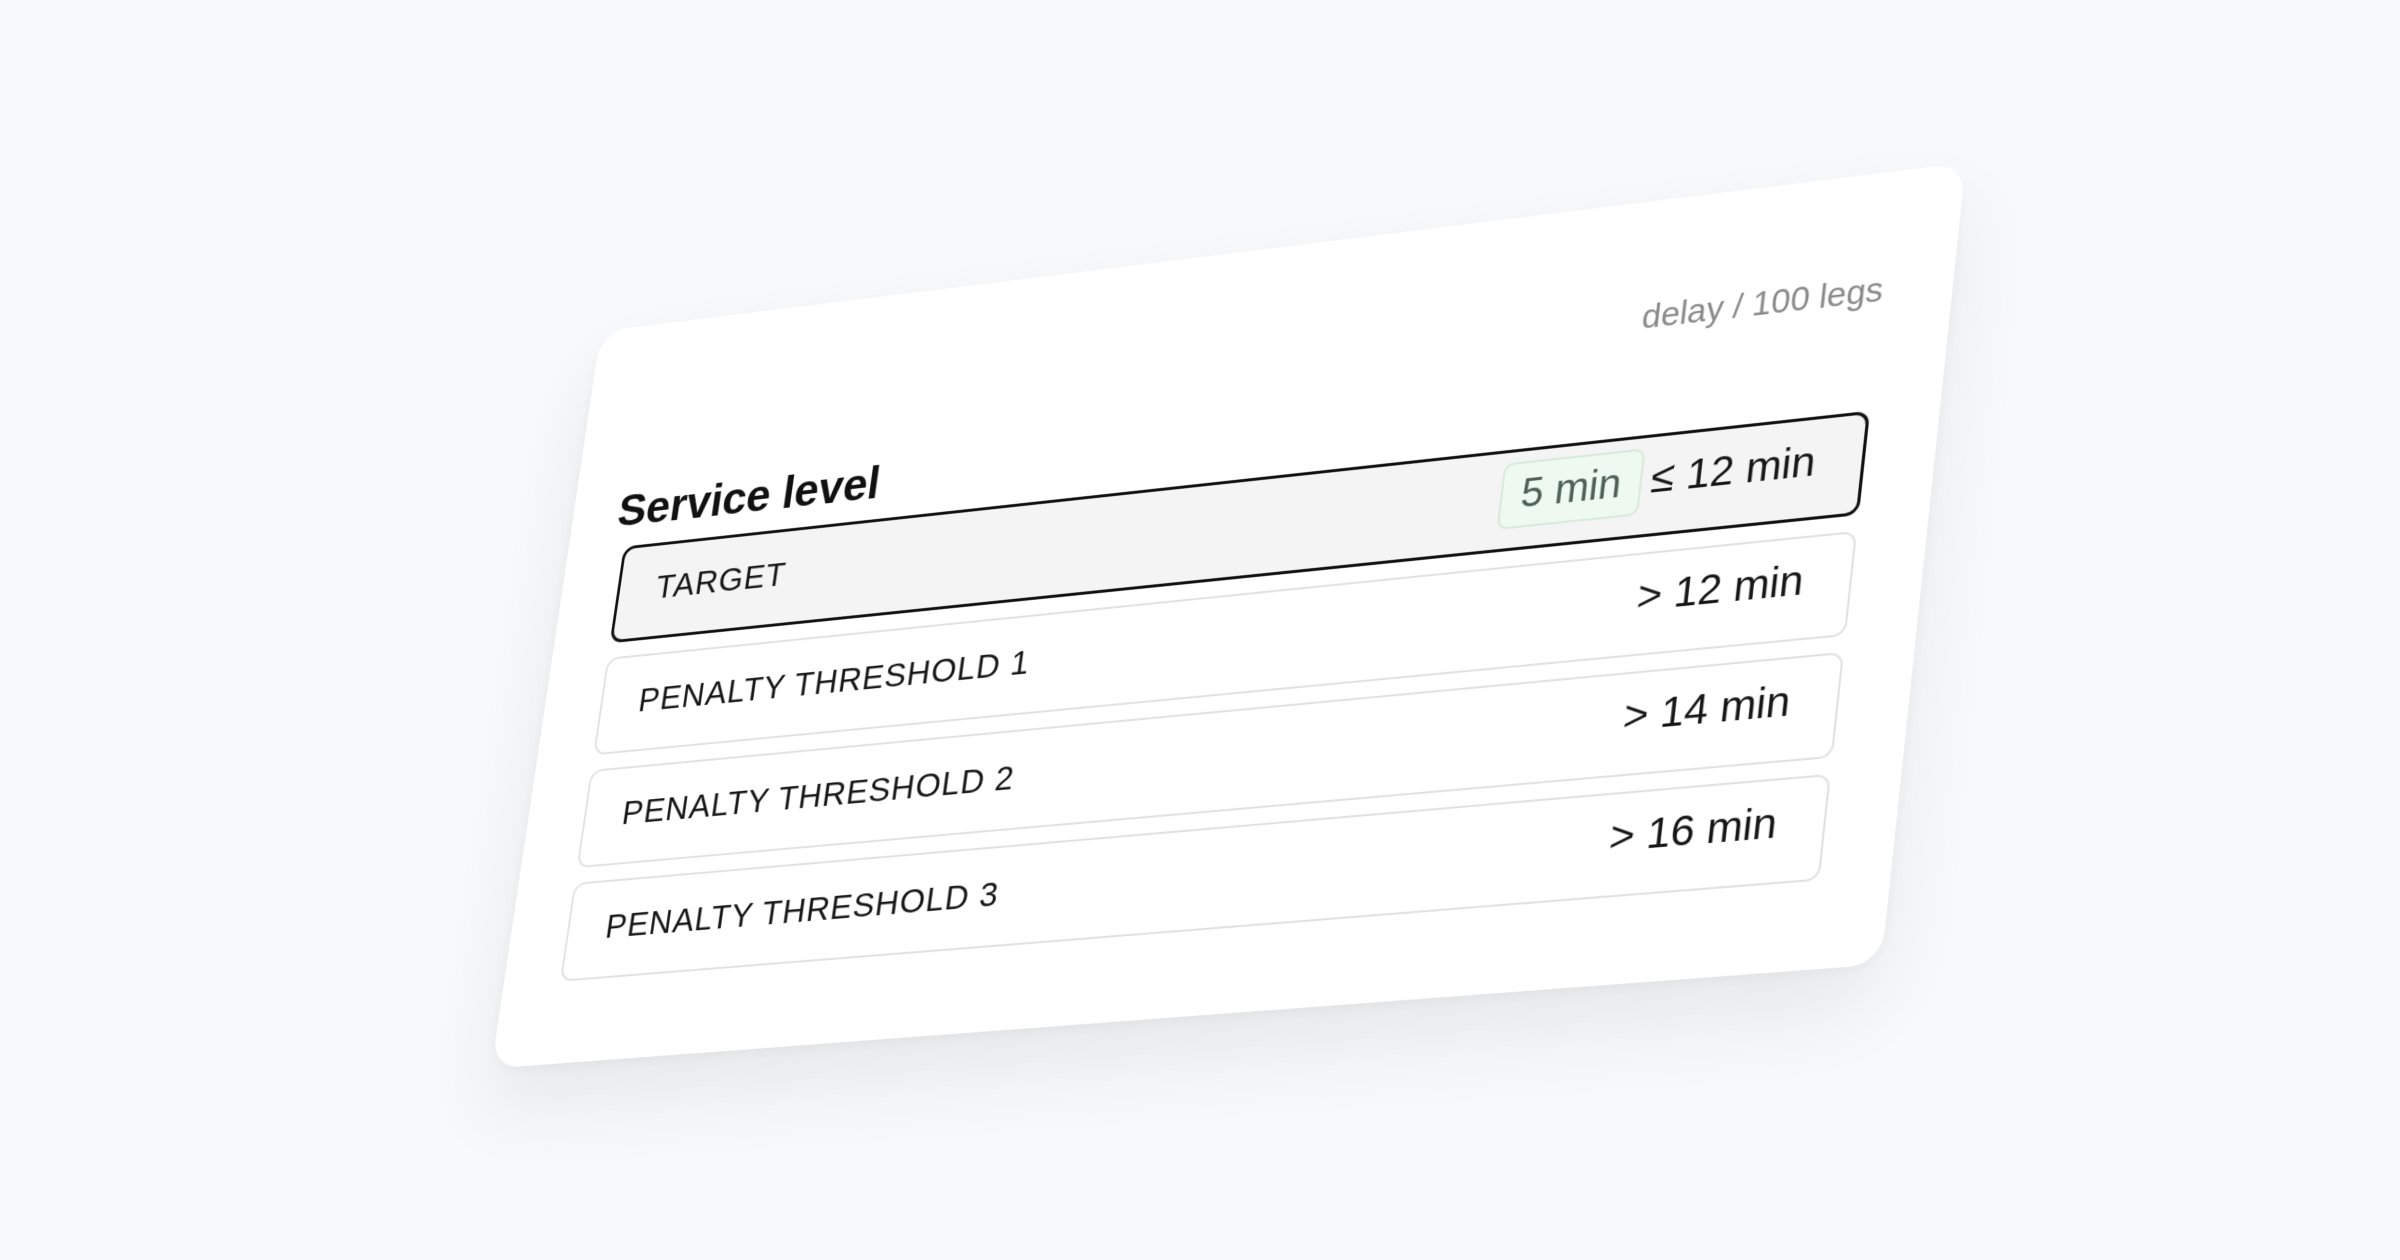 The height and width of the screenshot is (1260, 2400). Describe the element at coordinates (818, 795) in the screenshot. I see `tier-label: PENALTY THRESHOLD 2` at that location.